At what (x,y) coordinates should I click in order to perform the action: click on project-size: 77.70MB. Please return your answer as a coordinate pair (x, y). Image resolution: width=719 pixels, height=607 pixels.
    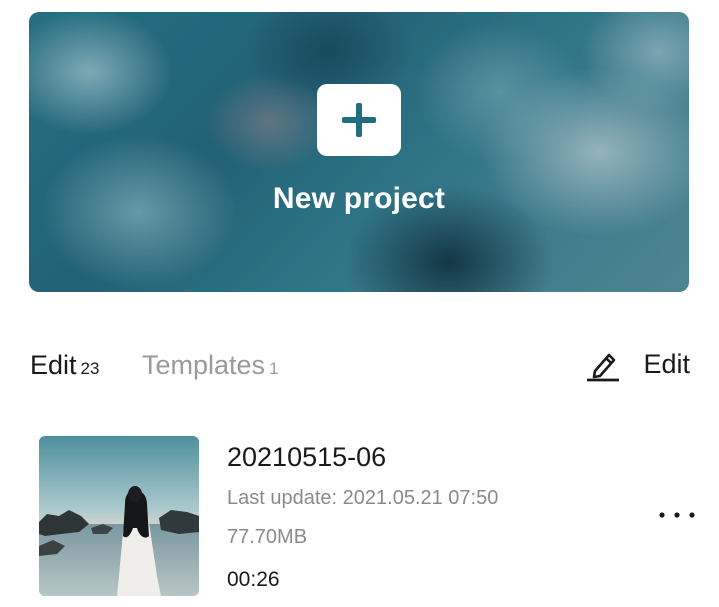
    Looking at the image, I should click on (267, 537).